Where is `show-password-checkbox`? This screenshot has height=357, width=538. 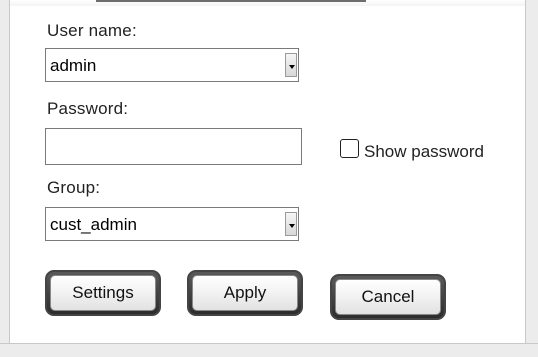 show-password-checkbox is located at coordinates (349, 148).